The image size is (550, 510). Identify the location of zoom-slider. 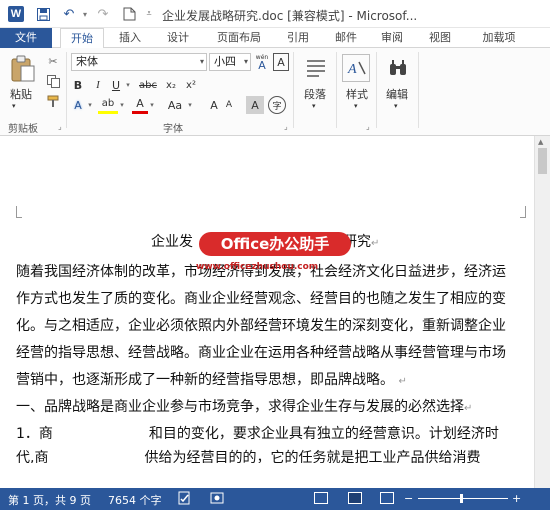
(463, 498).